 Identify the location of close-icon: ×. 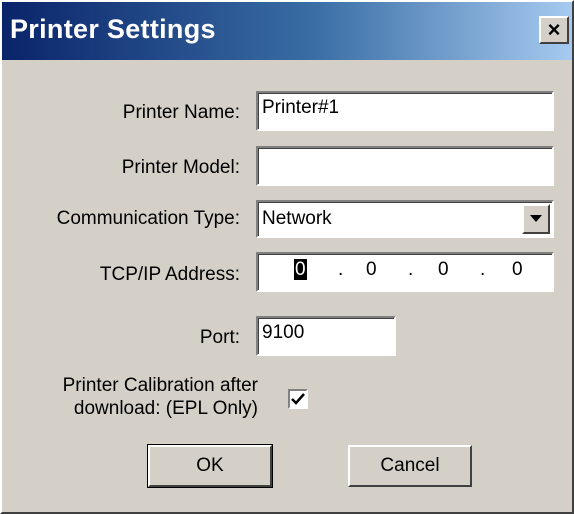
(554, 29).